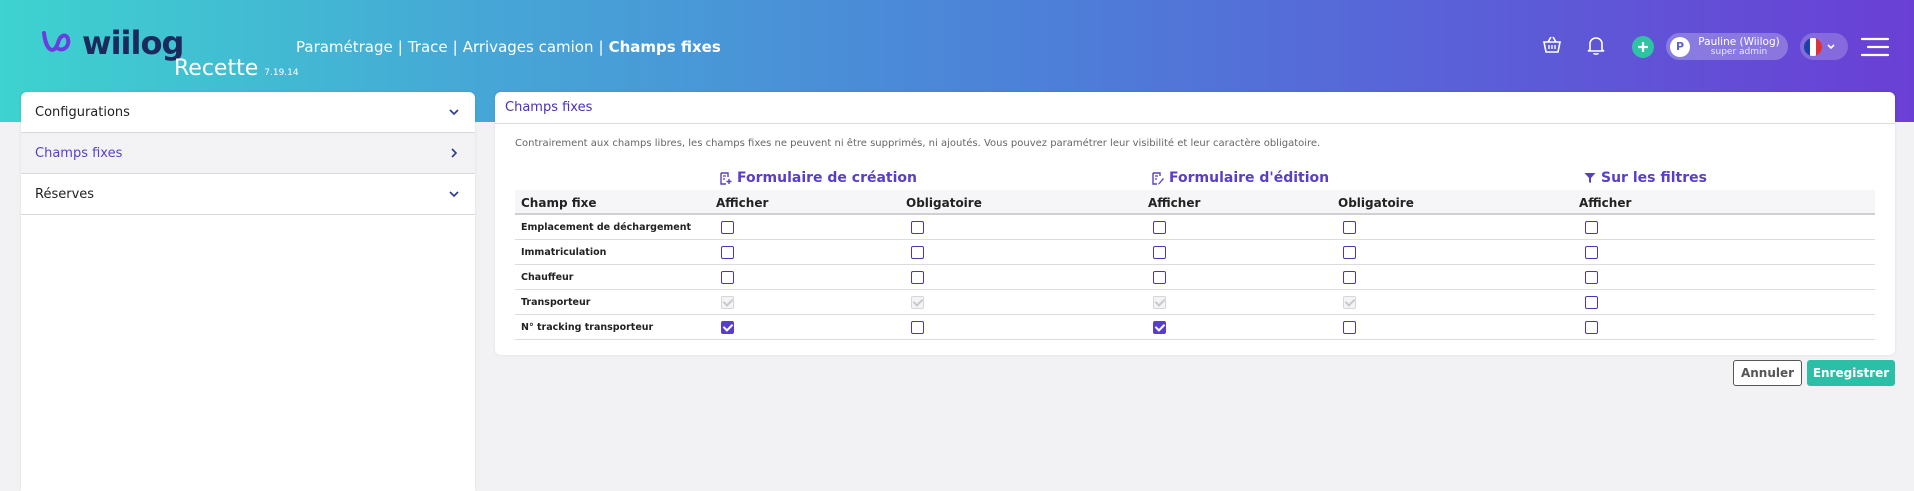 The width and height of the screenshot is (1914, 491). I want to click on environment-label: Recette 7.19.14, so click(236, 68).